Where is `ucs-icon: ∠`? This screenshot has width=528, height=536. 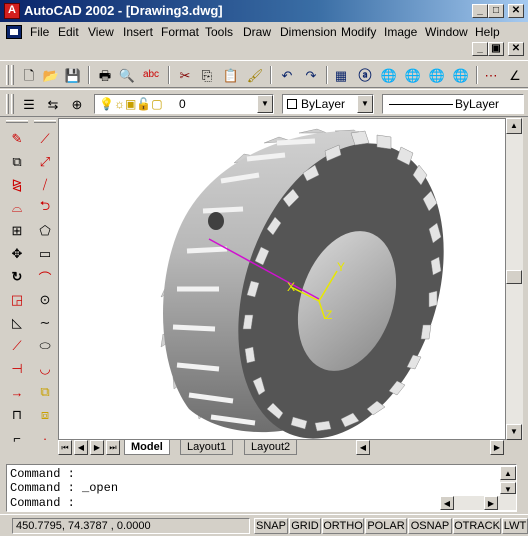 ucs-icon: ∠ is located at coordinates (515, 75).